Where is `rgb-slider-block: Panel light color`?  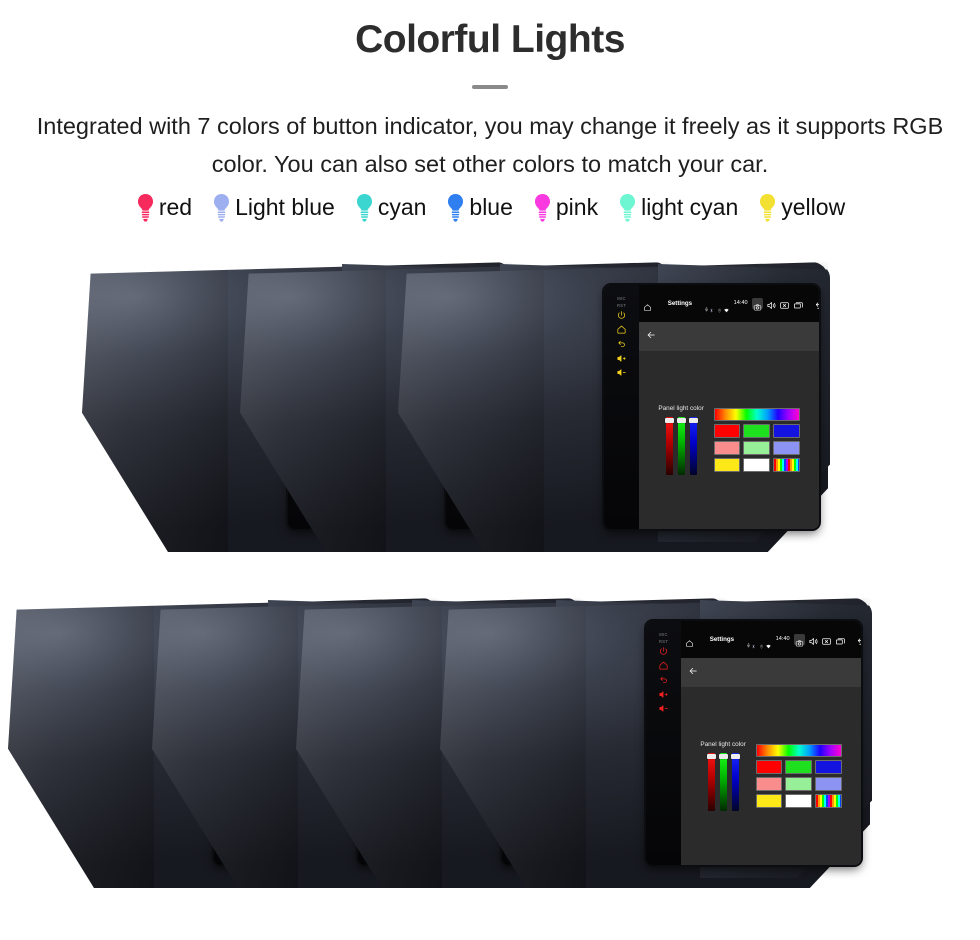
rgb-slider-block: Panel light color is located at coordinates (723, 775).